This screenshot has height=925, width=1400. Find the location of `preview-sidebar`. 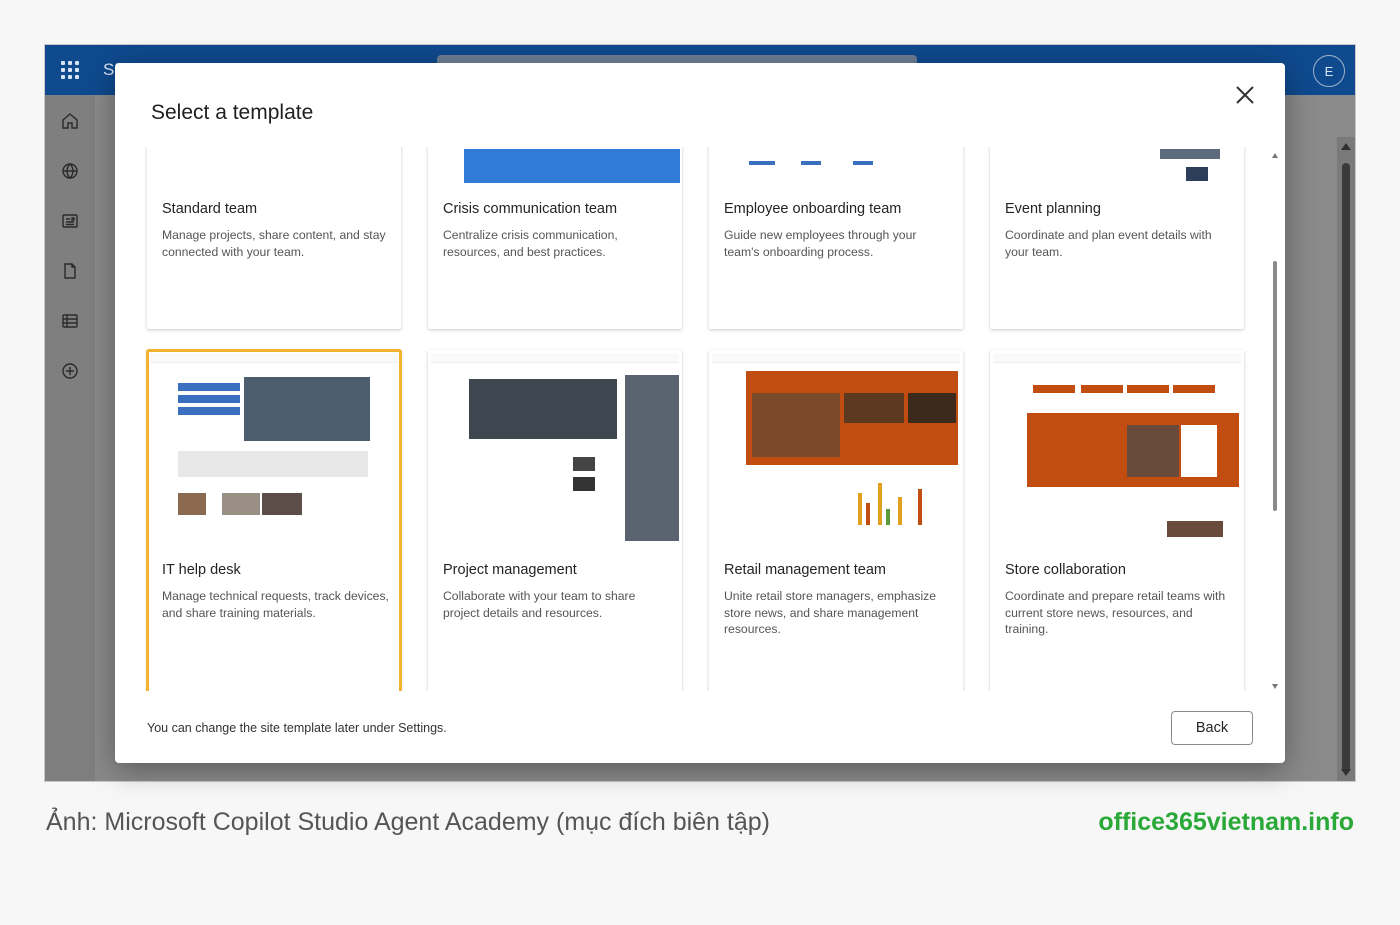

preview-sidebar is located at coordinates (652, 458).